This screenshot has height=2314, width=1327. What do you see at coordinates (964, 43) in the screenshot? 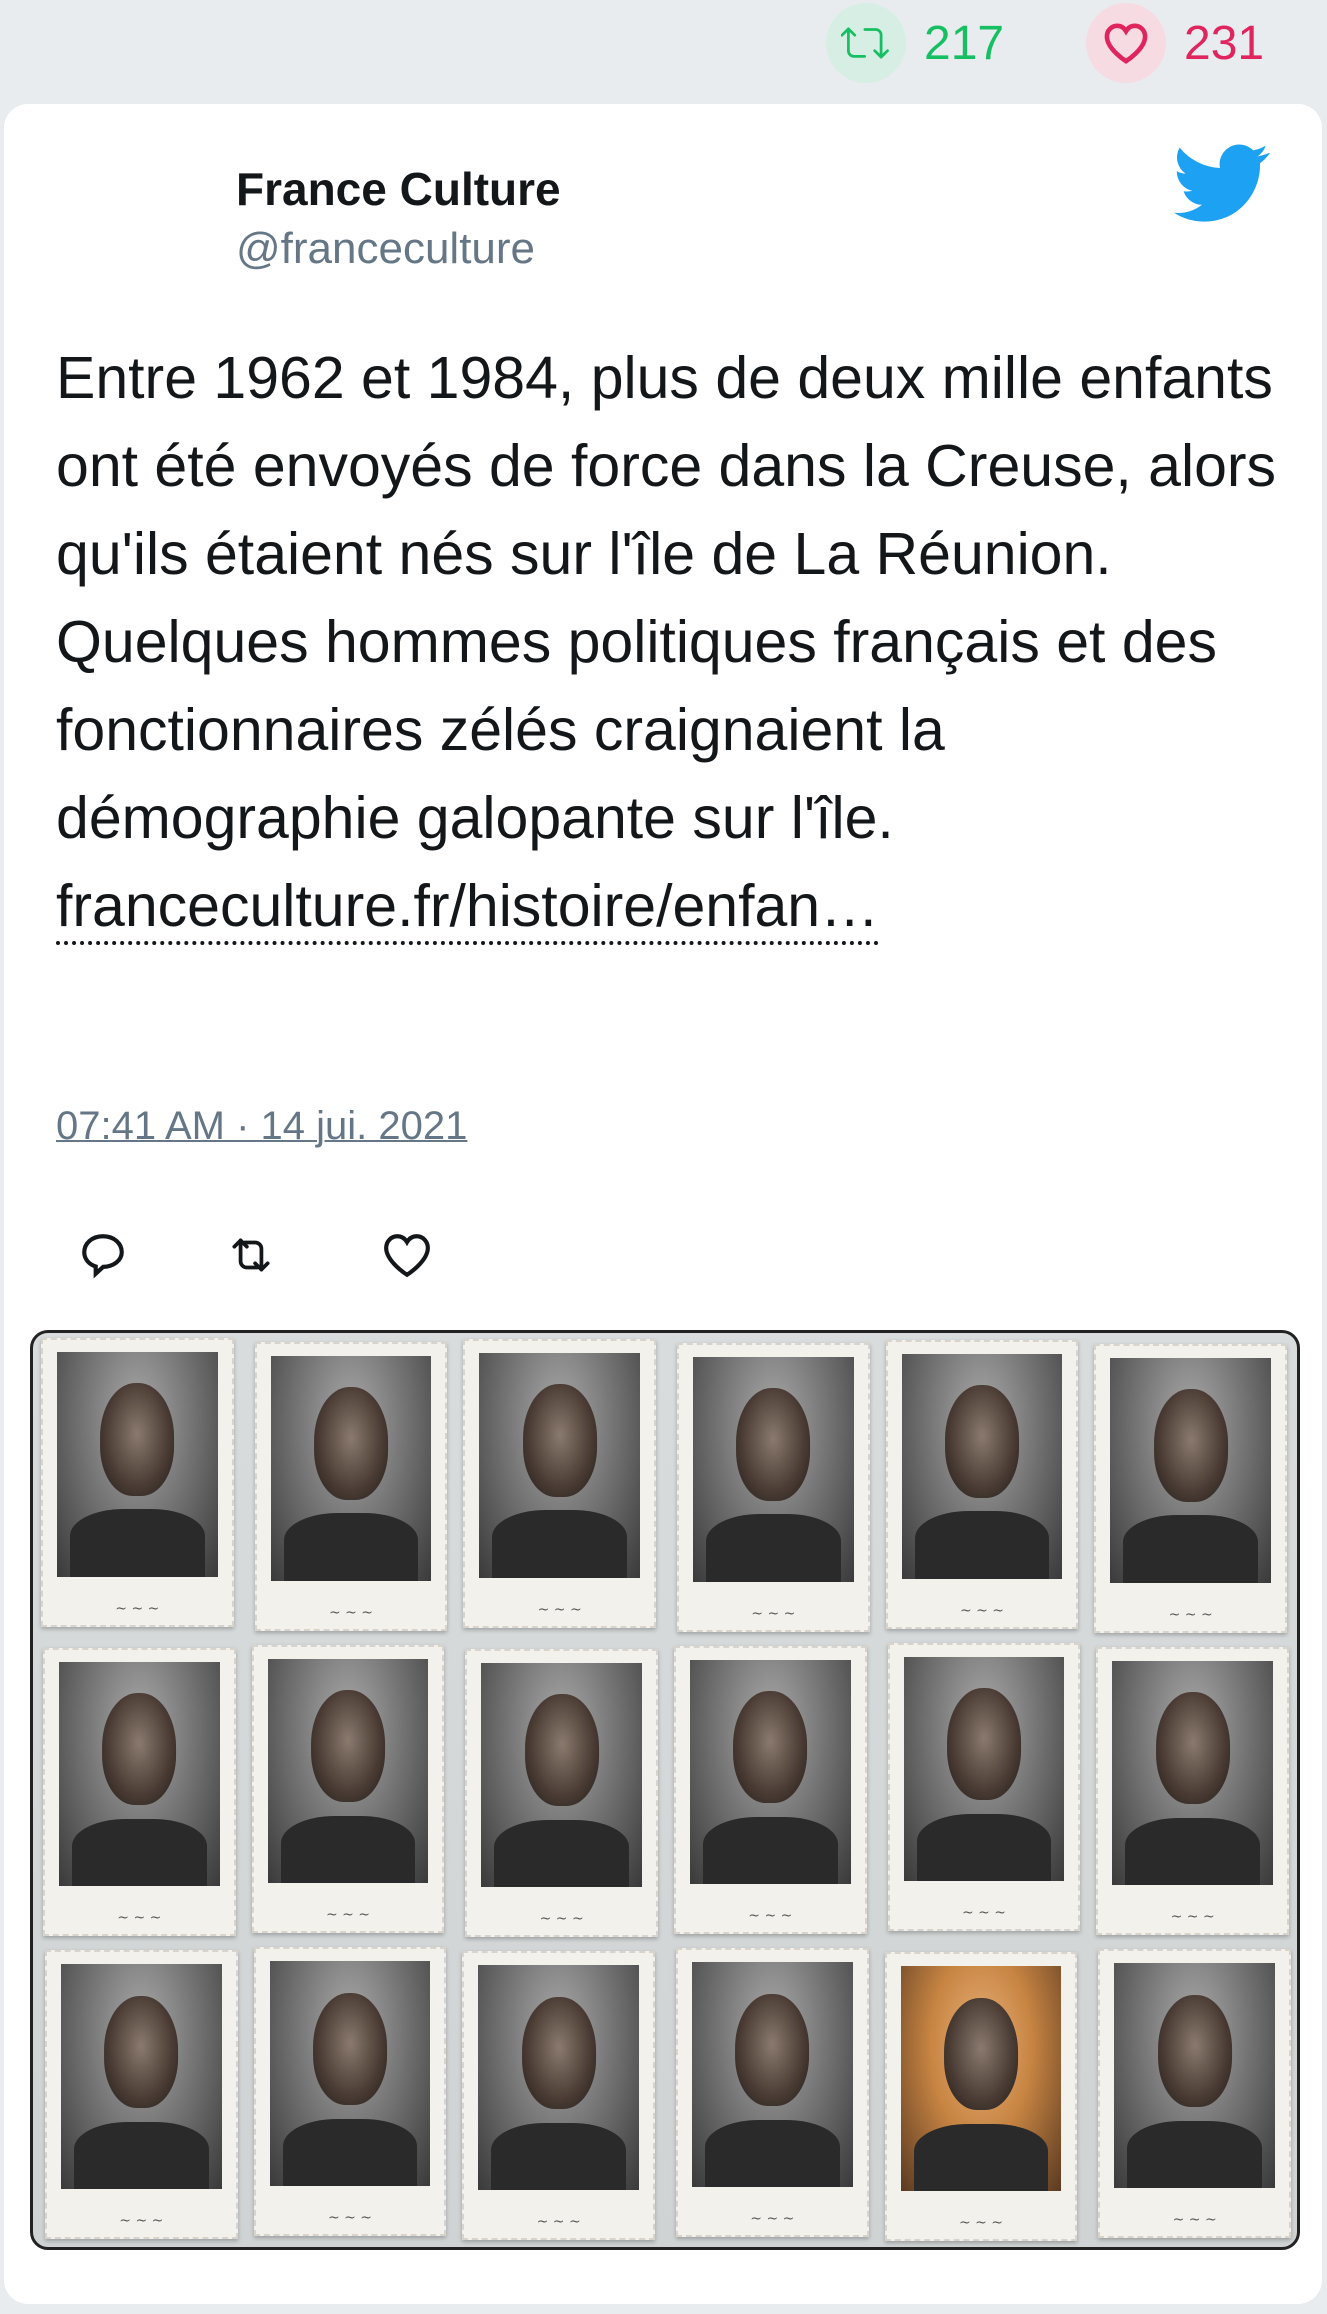
I see `retweet-count: 217` at bounding box center [964, 43].